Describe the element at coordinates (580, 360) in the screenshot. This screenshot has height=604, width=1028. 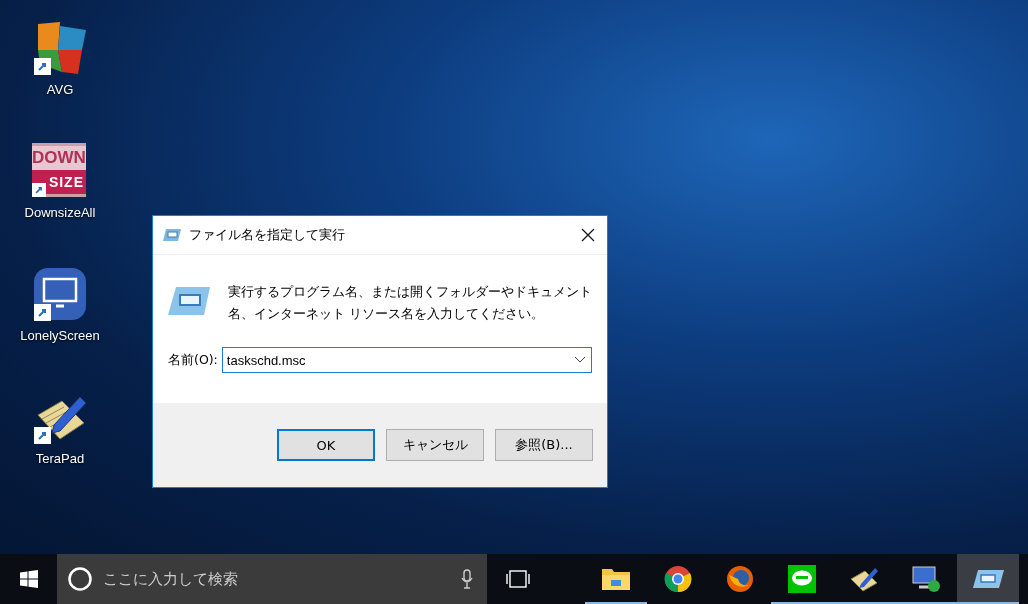
I see `dropdown-caret-icon` at that location.